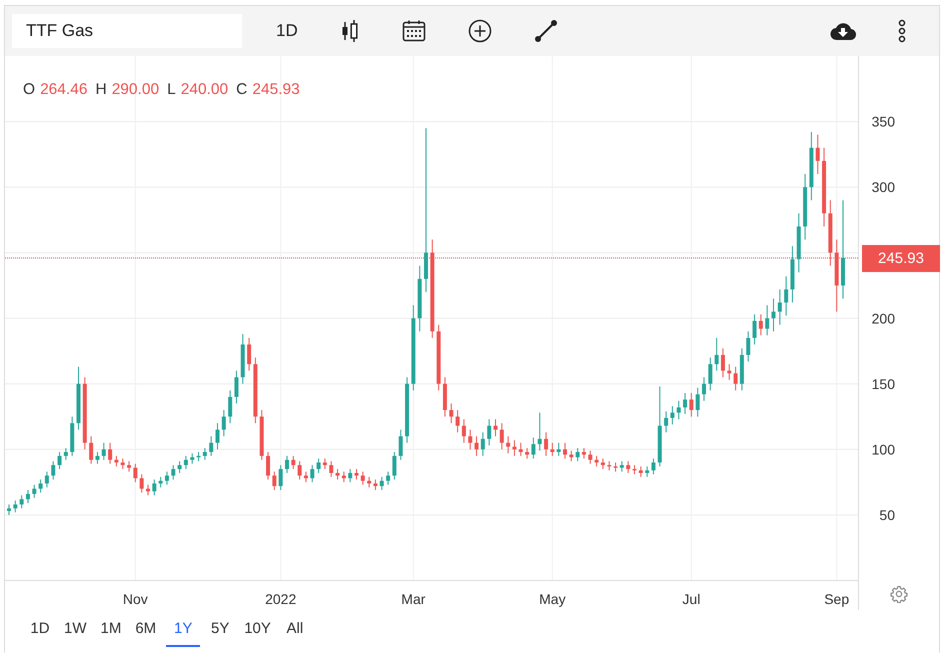 The height and width of the screenshot is (654, 952). What do you see at coordinates (887, 514) in the screenshot?
I see `price-axis-label: 50` at bounding box center [887, 514].